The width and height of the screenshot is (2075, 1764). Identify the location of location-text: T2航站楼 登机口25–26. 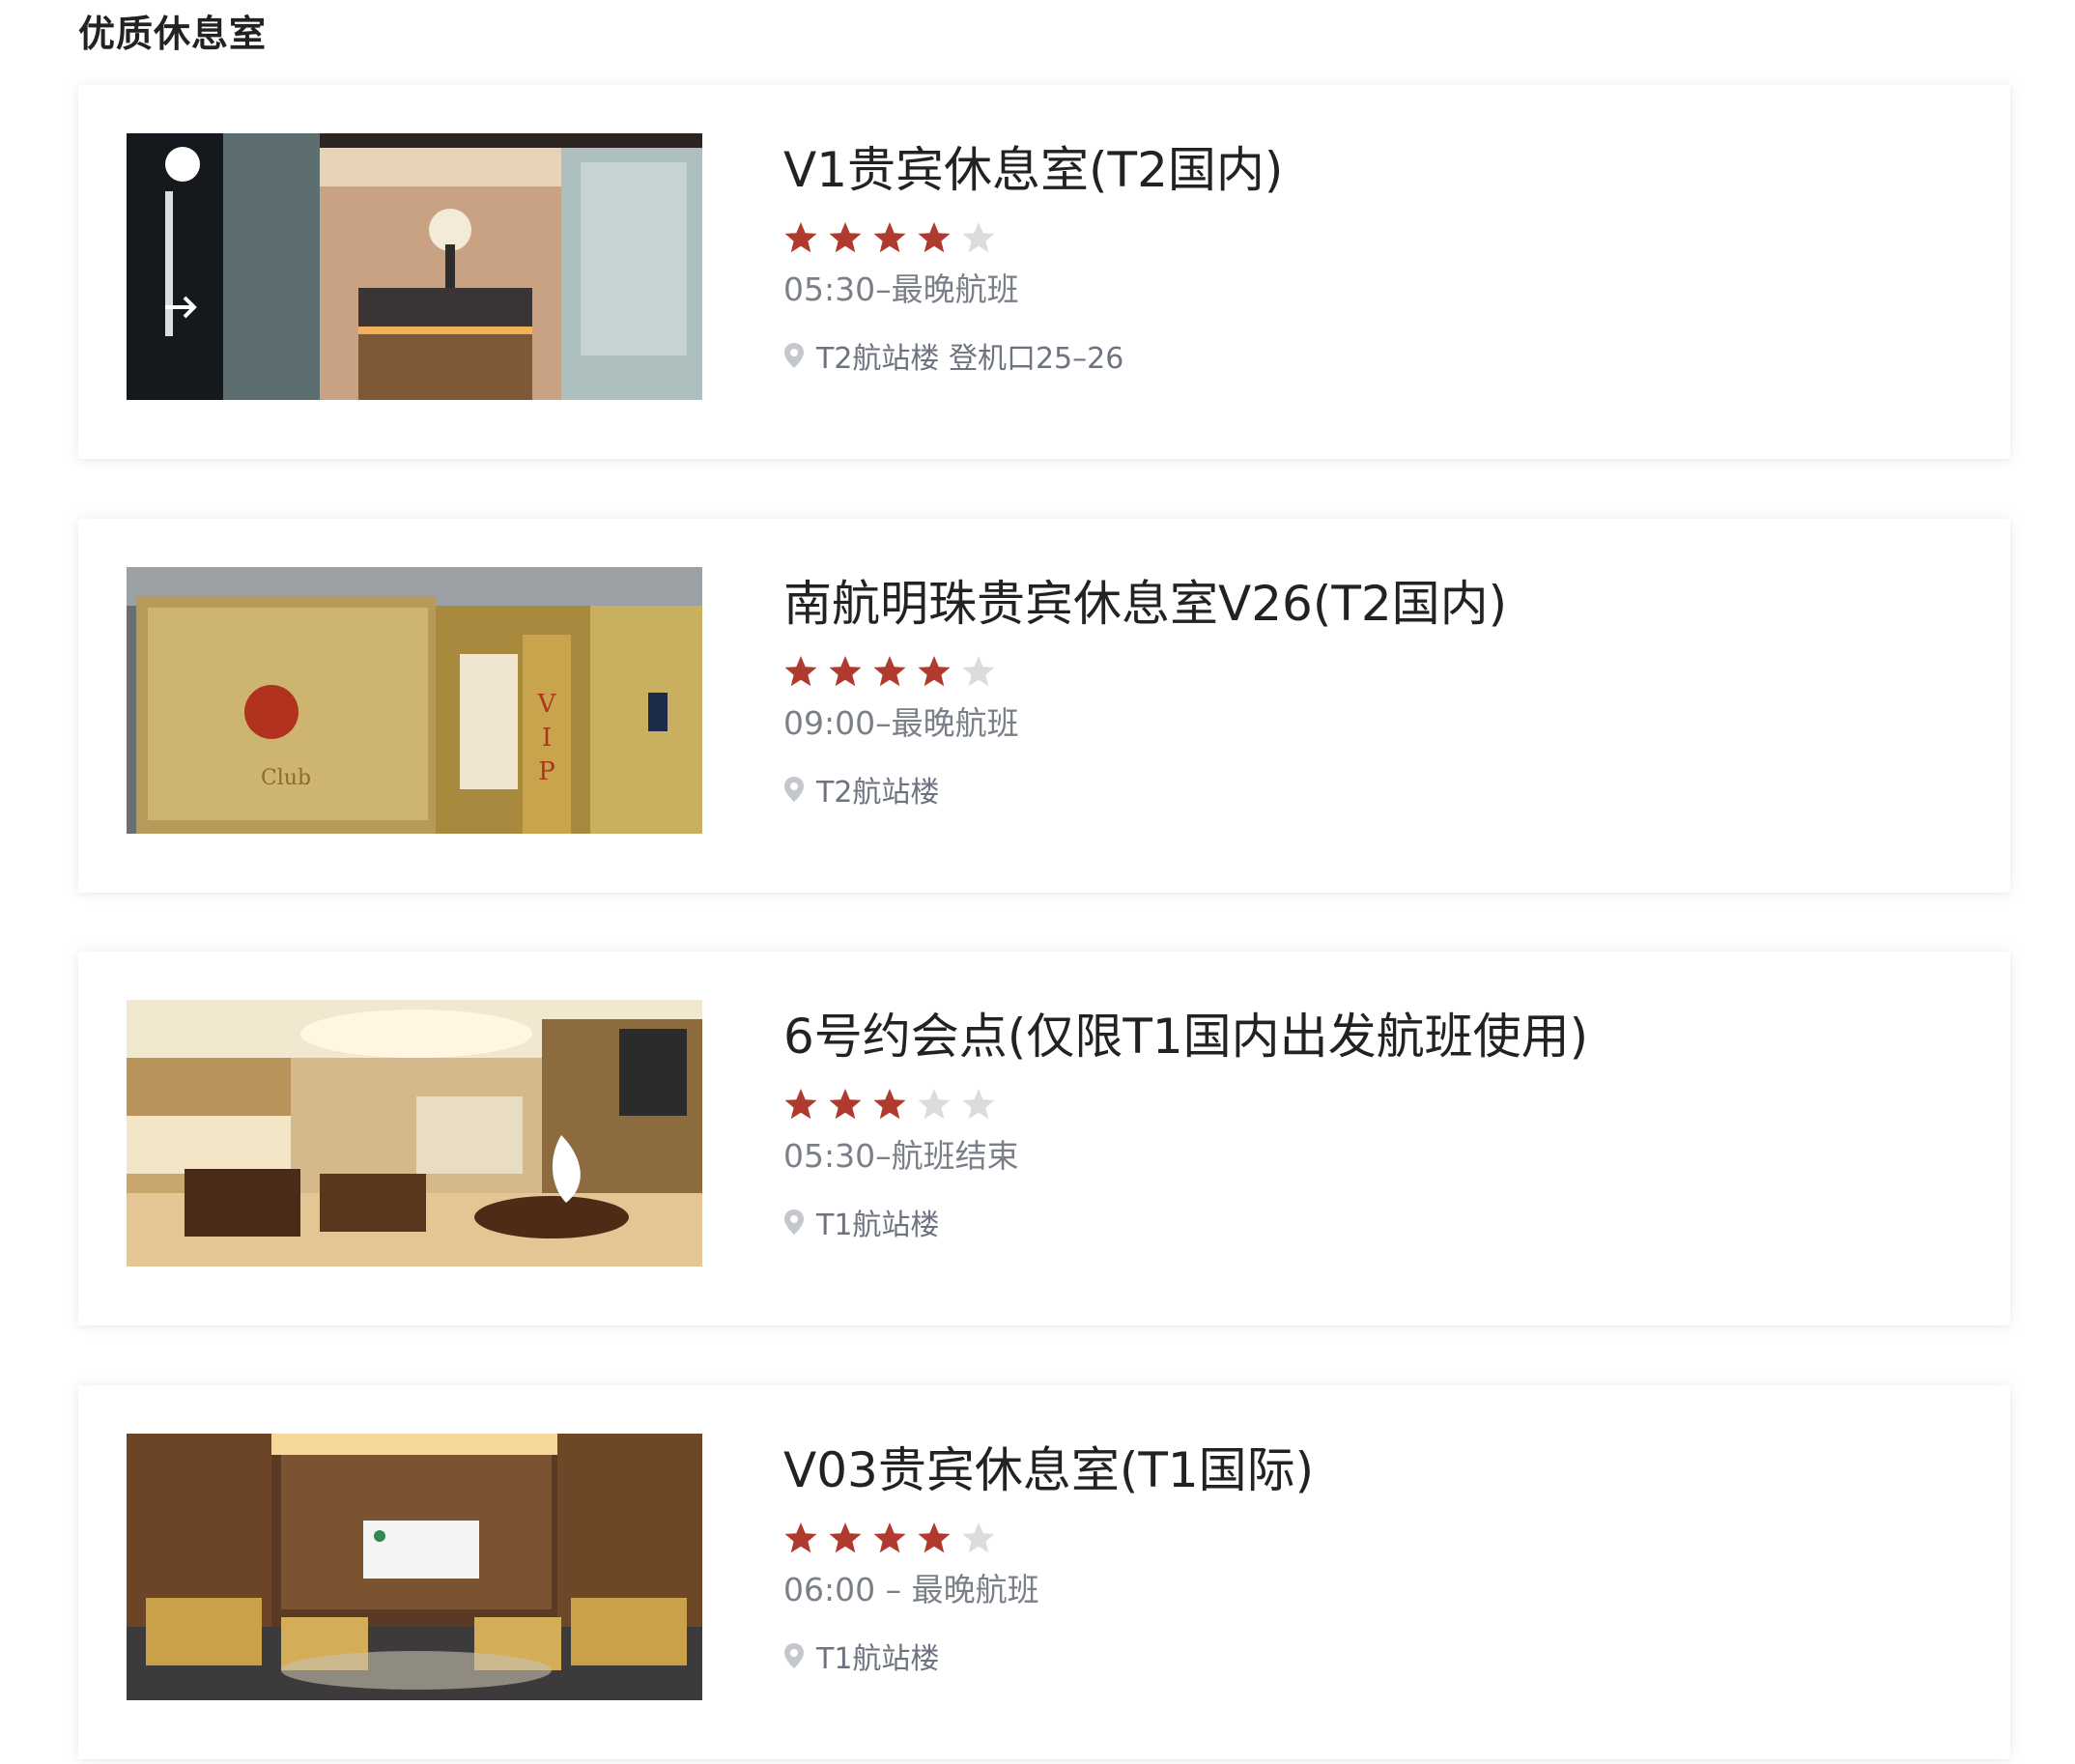
(970, 359).